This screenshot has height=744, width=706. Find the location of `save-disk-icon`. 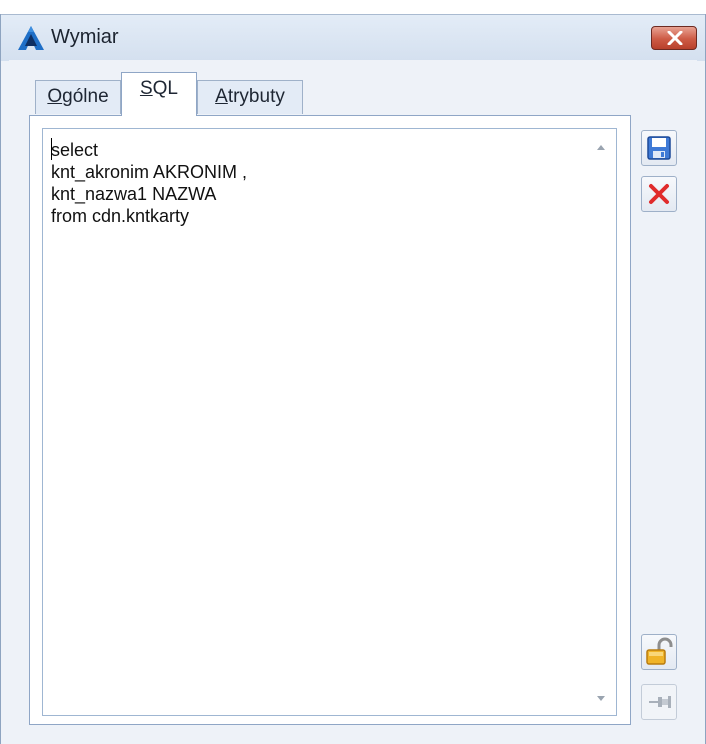

save-disk-icon is located at coordinates (659, 148).